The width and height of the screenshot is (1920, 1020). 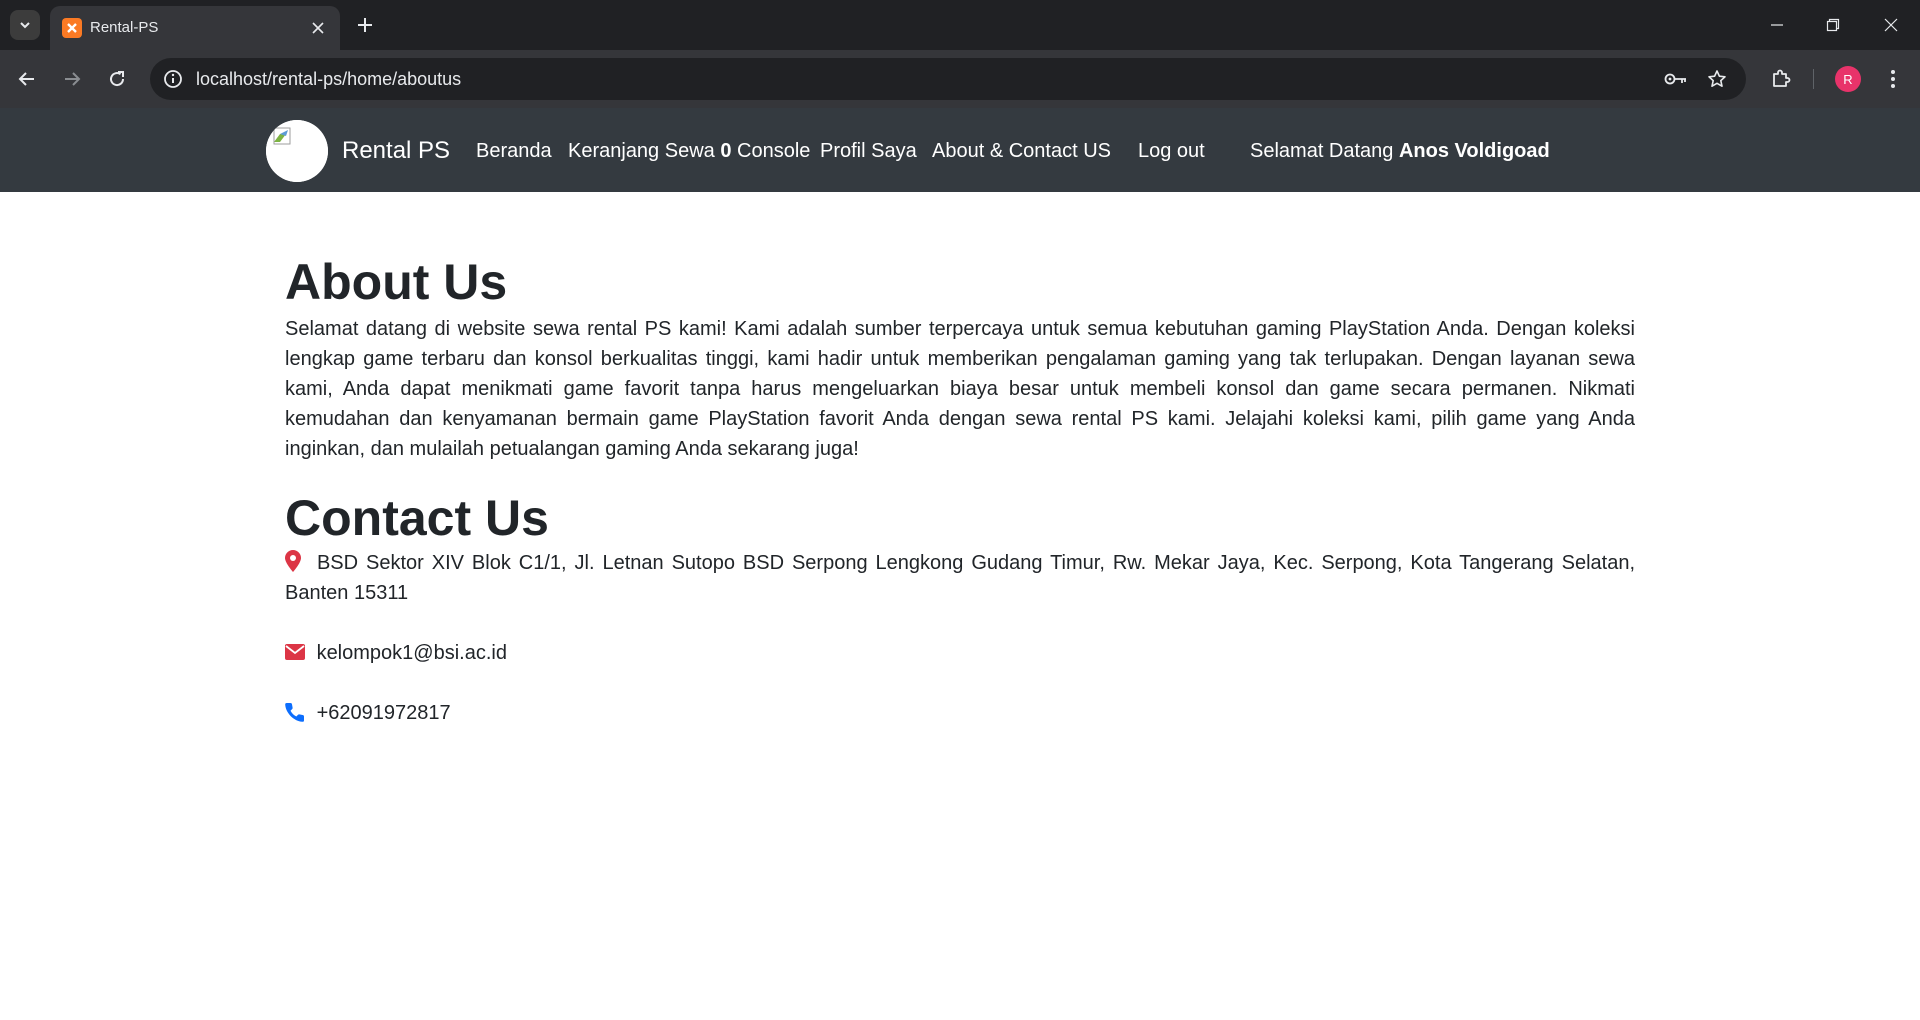 I want to click on arrow-right-icon, so click(x=73, y=79).